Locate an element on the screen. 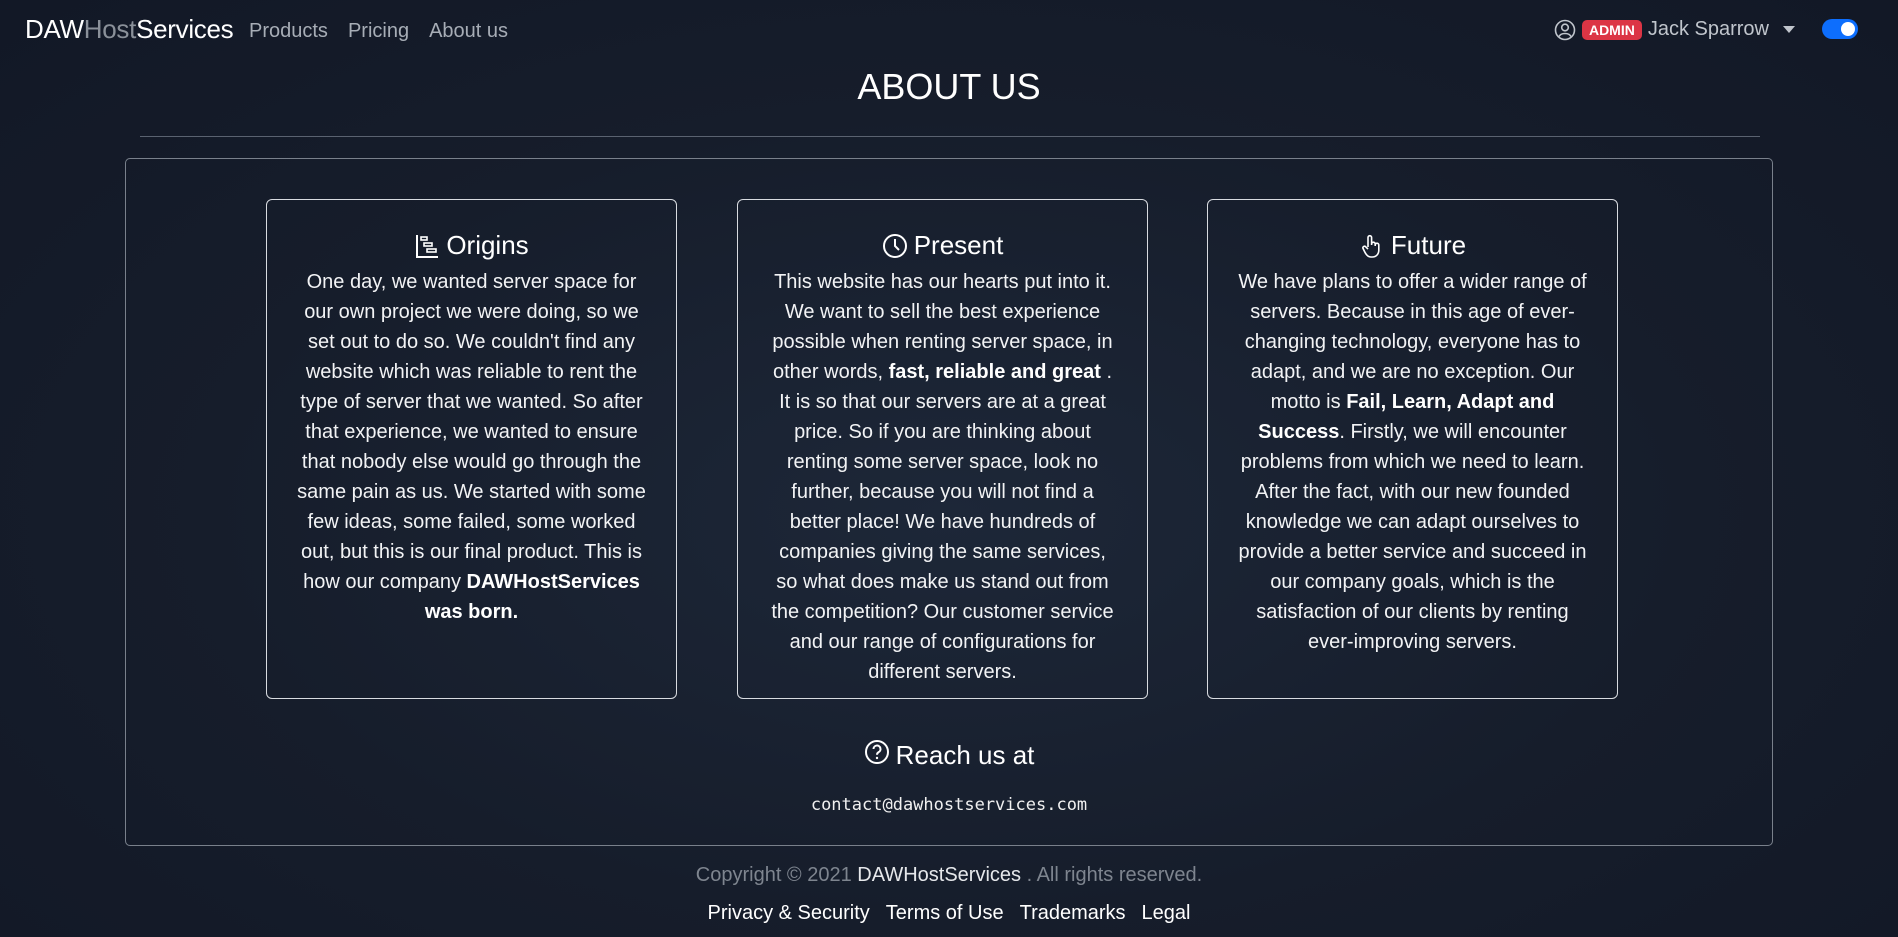 This screenshot has width=1898, height=937. brand-logo: DAWHostServices is located at coordinates (129, 29).